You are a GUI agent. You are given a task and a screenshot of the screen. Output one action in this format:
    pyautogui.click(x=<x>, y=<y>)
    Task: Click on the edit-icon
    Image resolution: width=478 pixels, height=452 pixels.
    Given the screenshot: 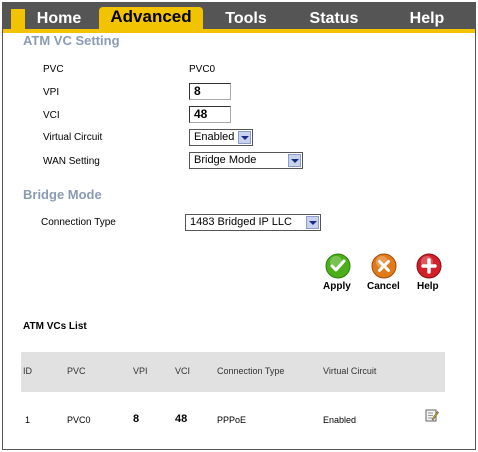 What is the action you would take?
    pyautogui.click(x=432, y=415)
    